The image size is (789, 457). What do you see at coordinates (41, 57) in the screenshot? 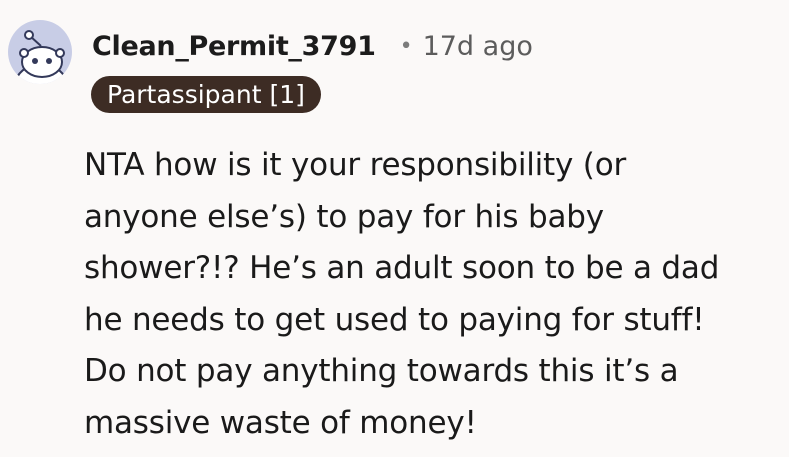
I see `reddit-snoo-avatar-icon` at bounding box center [41, 57].